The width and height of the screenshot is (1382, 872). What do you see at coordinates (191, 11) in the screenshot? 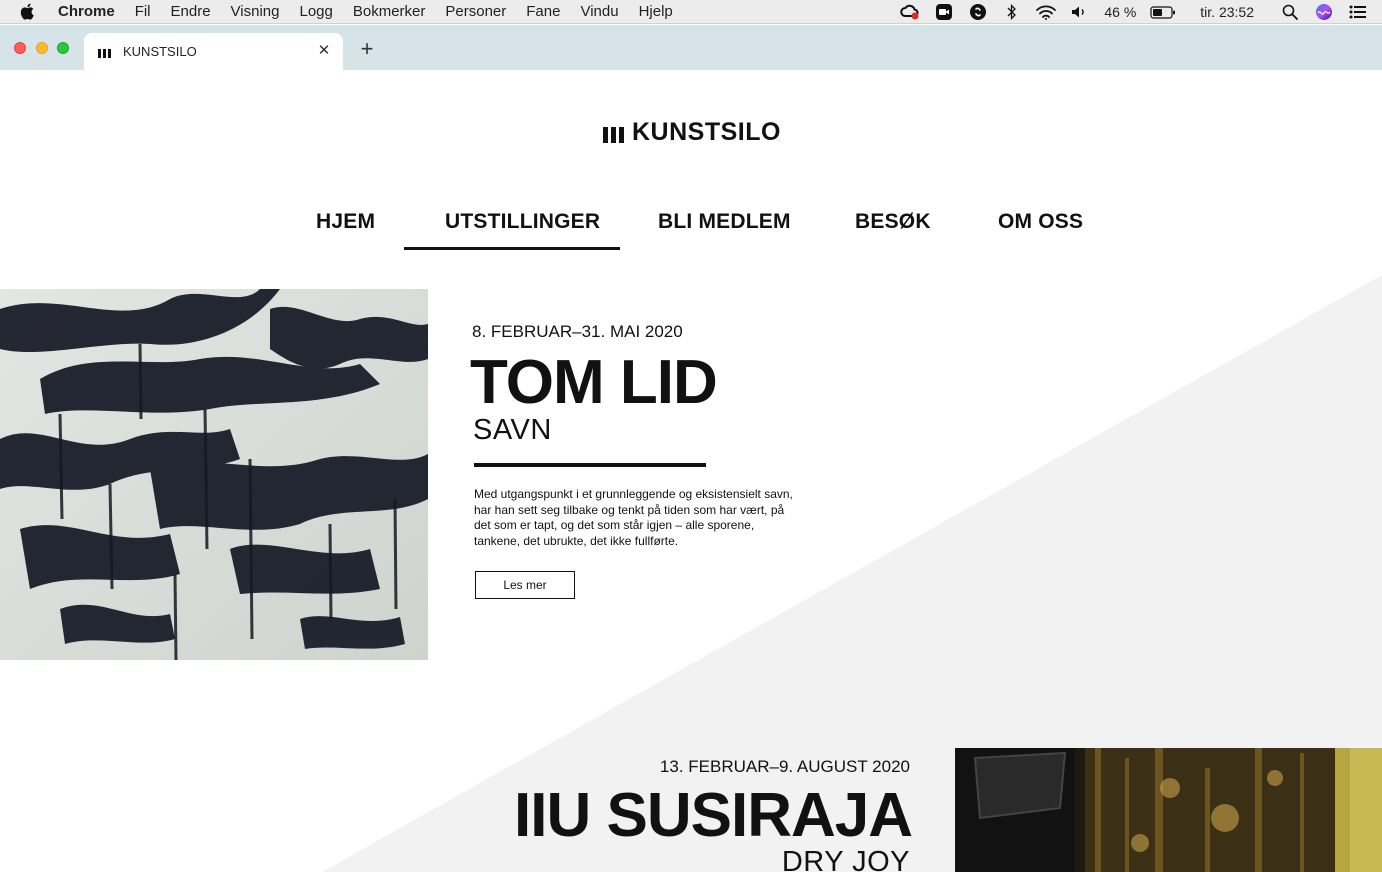
I see `menu-endre: Endre` at bounding box center [191, 11].